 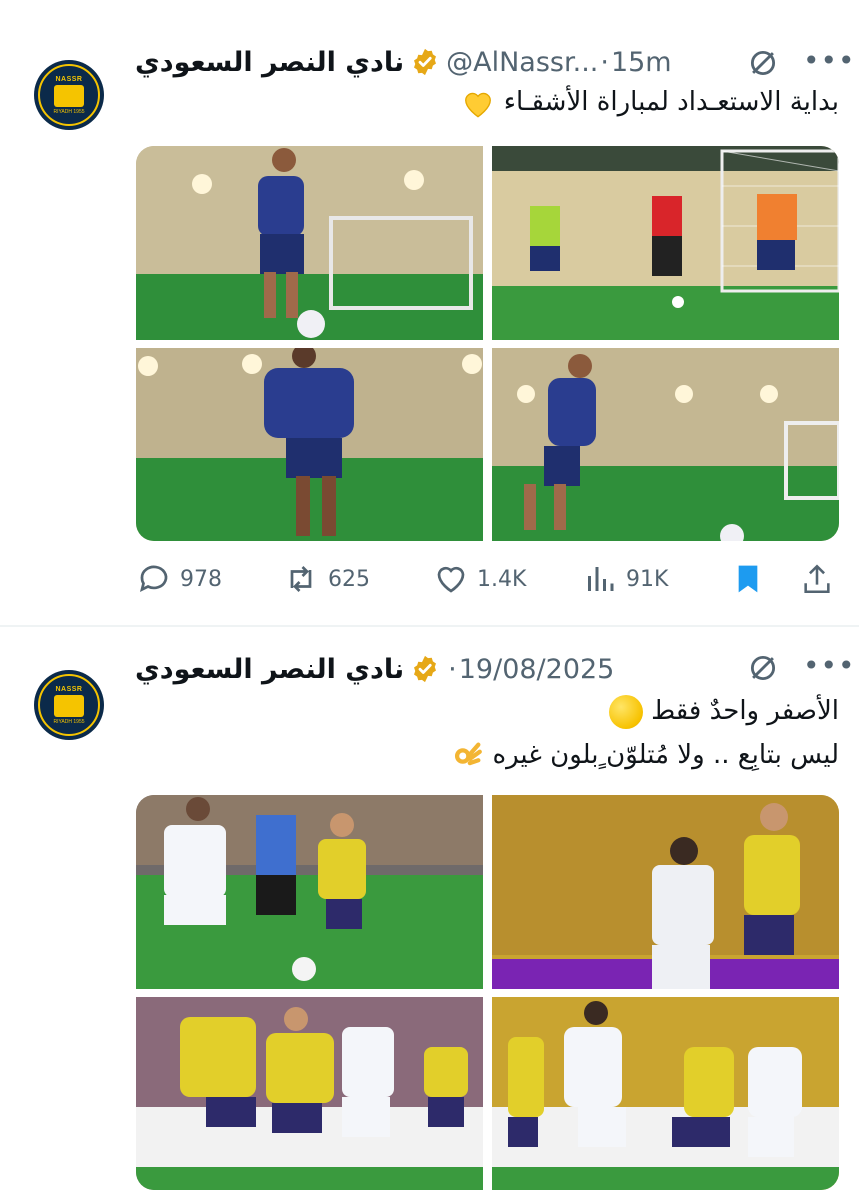 What do you see at coordinates (748, 579) in the screenshot?
I see `bookmark-icon` at bounding box center [748, 579].